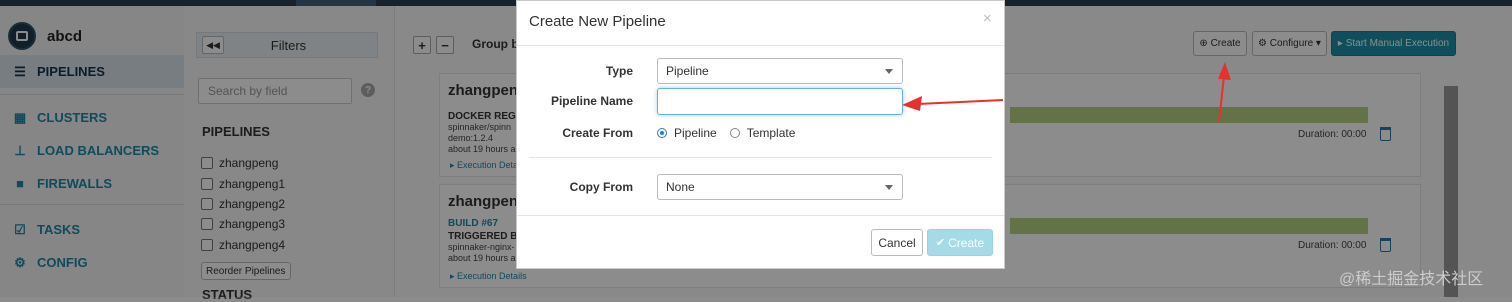 This screenshot has width=1512, height=302. What do you see at coordinates (953, 103) in the screenshot?
I see `arrow-to-name-input-icon` at bounding box center [953, 103].